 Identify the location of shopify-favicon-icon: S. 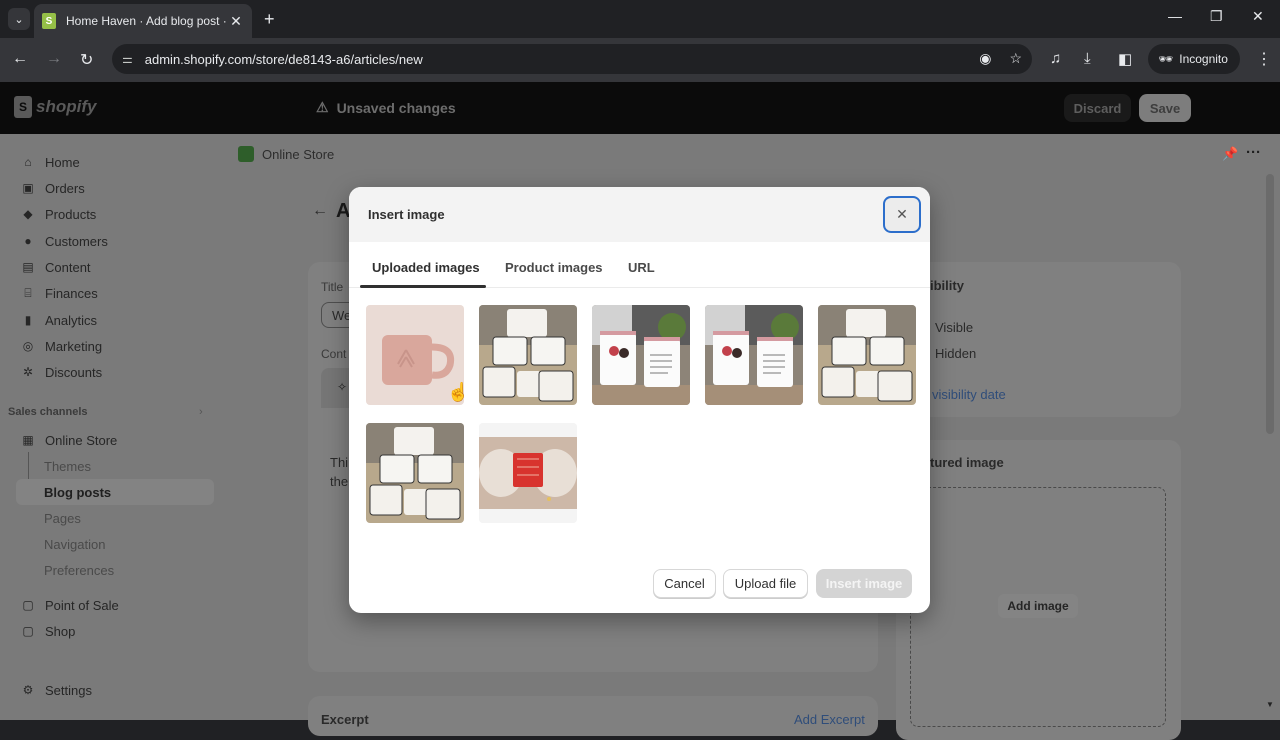
(49, 21).